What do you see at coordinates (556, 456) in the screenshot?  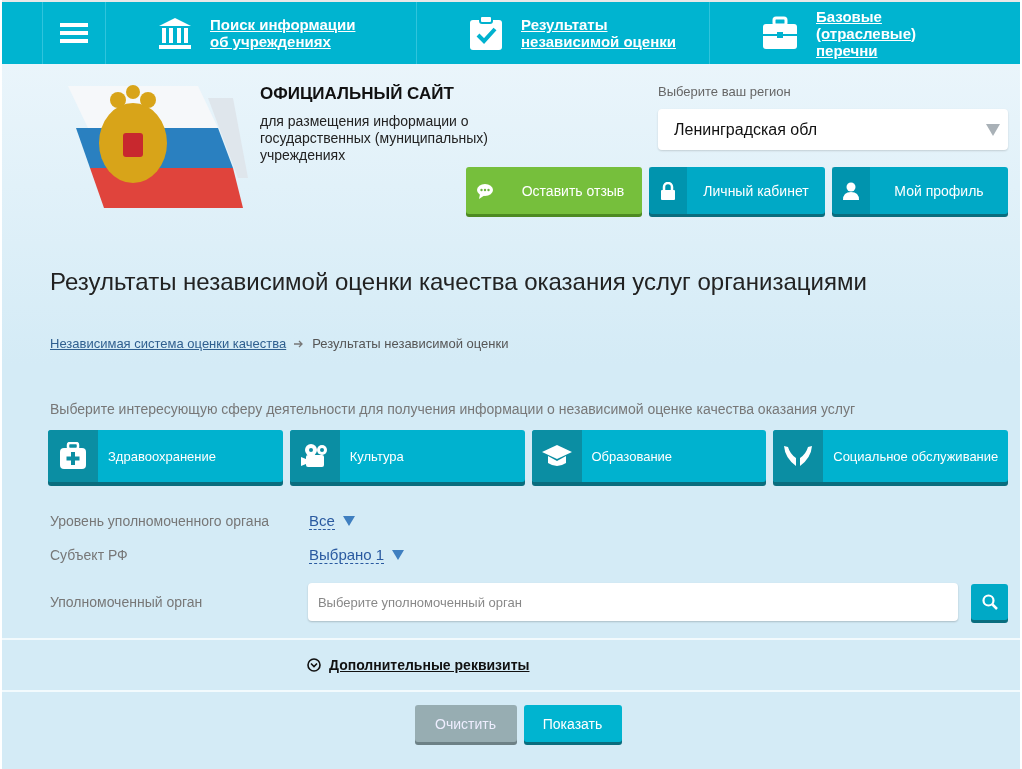 I see `graduation-cap-icon` at bounding box center [556, 456].